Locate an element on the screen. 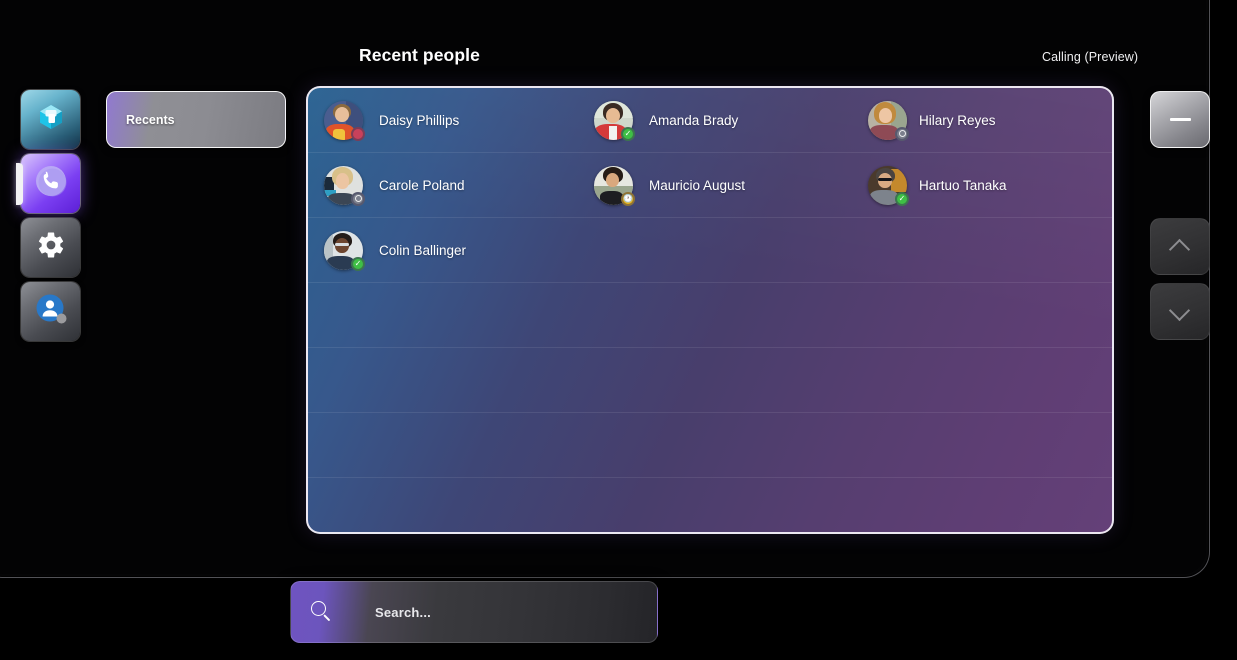 The width and height of the screenshot is (1237, 660). phone-icon is located at coordinates (51, 183).